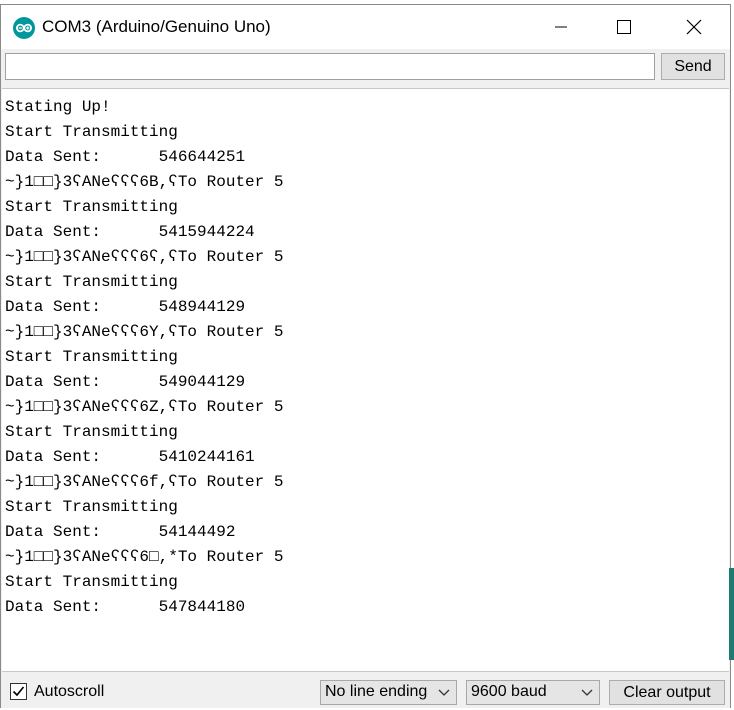  What do you see at coordinates (24, 28) in the screenshot?
I see `arduino-icon` at bounding box center [24, 28].